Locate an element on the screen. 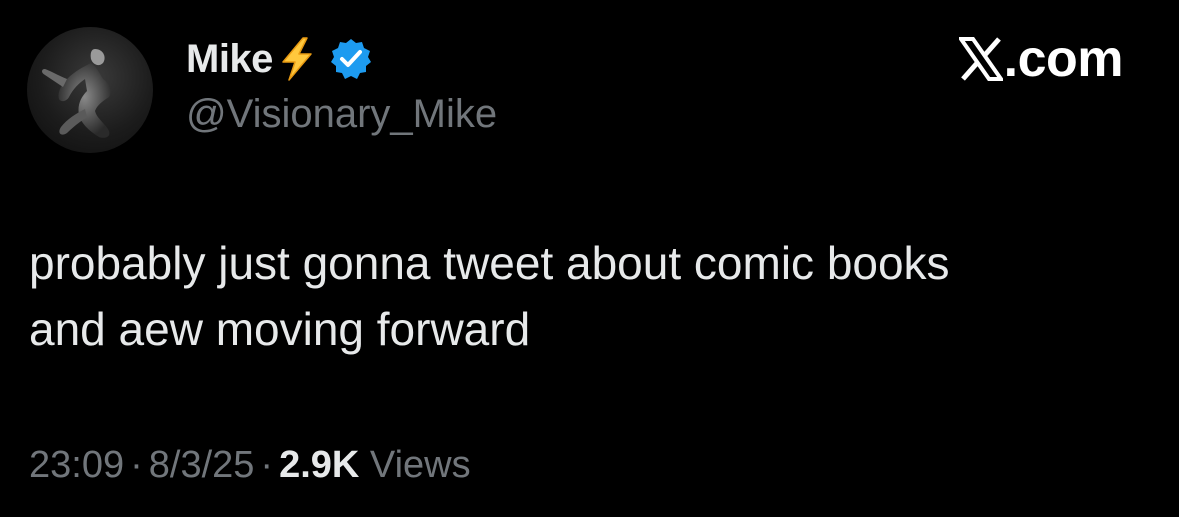 The height and width of the screenshot is (517, 1179). views-label: Views is located at coordinates (420, 465).